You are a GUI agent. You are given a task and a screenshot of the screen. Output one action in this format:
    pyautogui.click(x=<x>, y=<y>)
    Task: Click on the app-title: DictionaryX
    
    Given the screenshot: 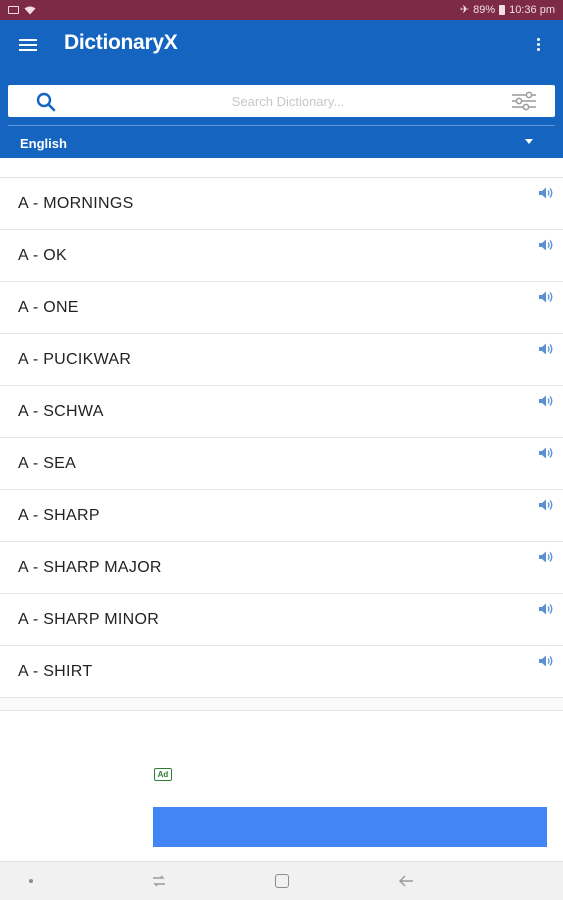 What is the action you would take?
    pyautogui.click(x=121, y=42)
    